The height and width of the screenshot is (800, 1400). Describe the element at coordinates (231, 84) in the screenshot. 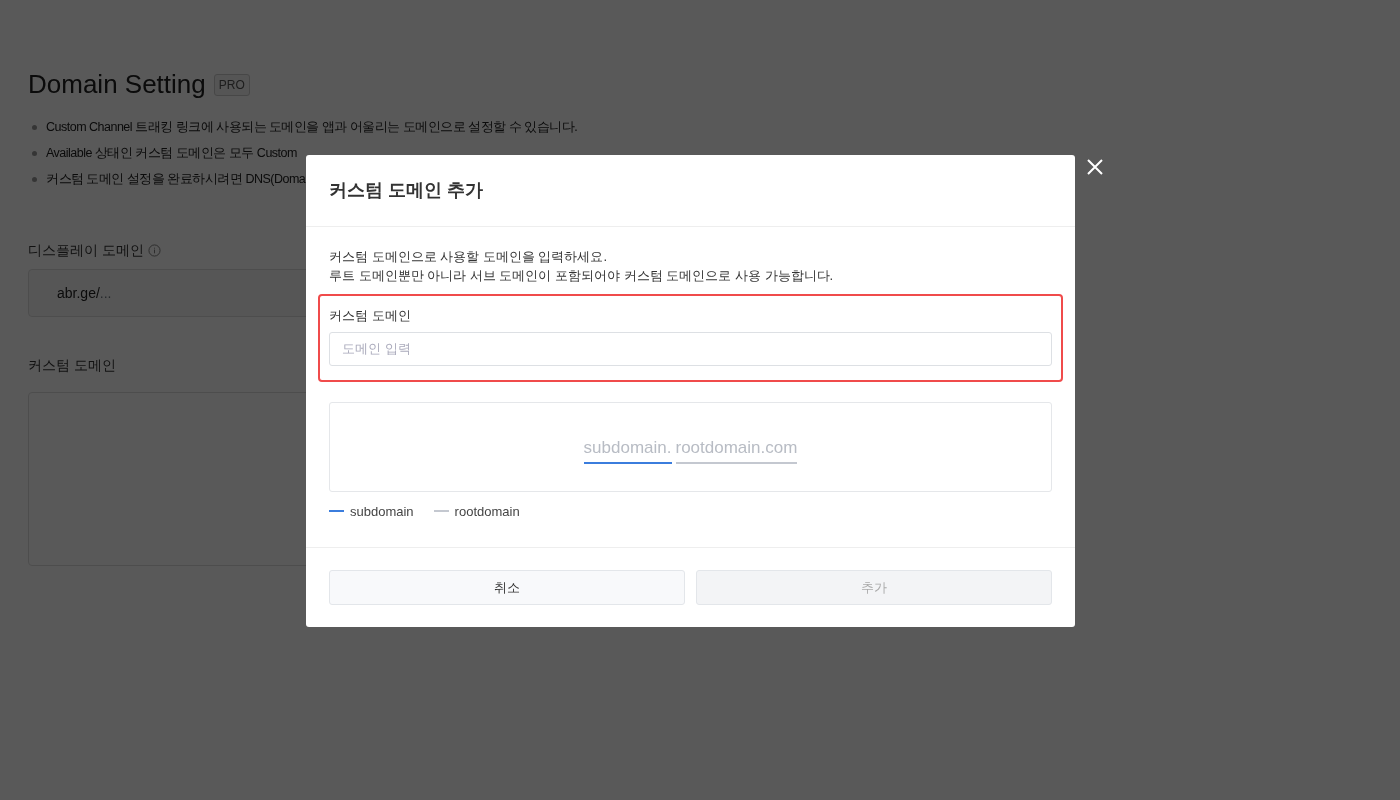

I see `plan-tag: PRO` at that location.